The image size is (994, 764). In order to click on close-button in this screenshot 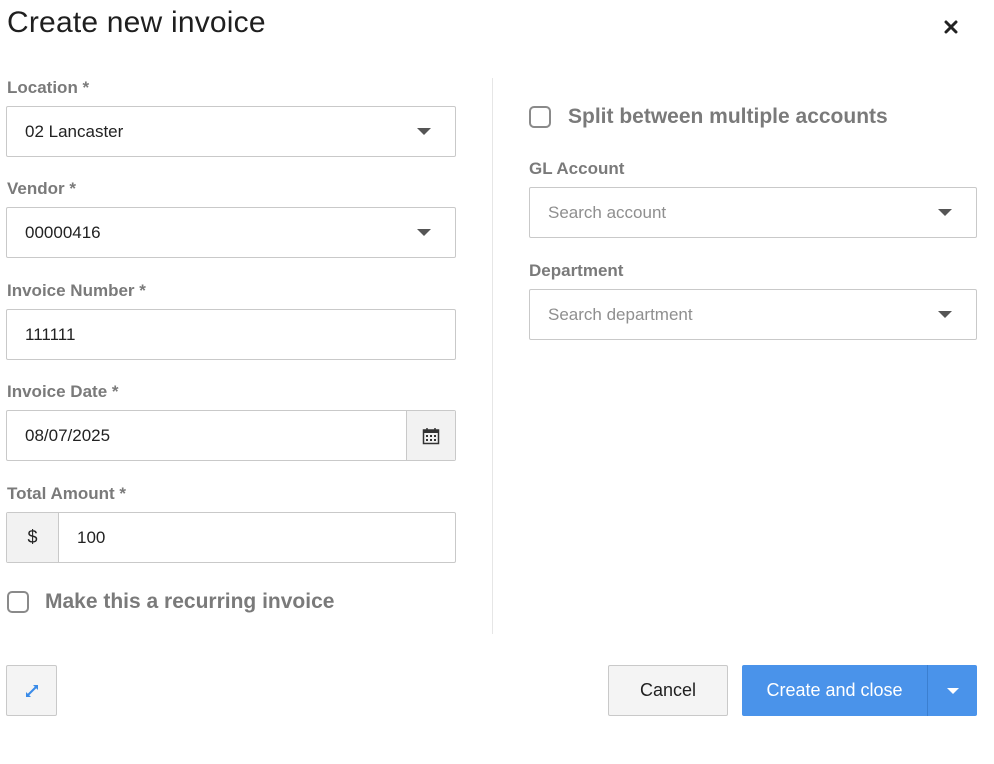, I will do `click(951, 27)`.